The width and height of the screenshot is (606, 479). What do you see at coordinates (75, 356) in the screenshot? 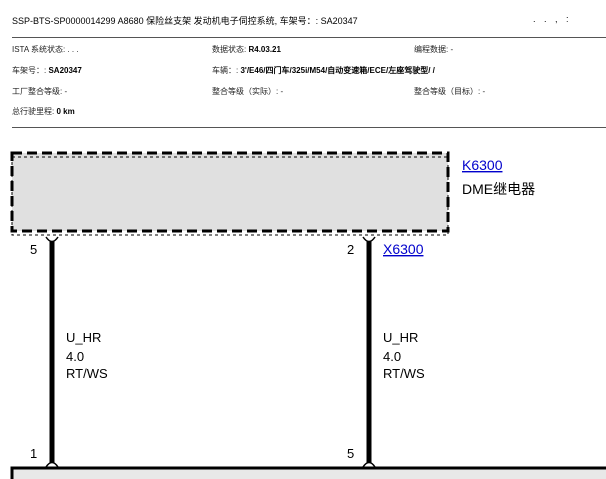
I see `wire-1-gauge: 4.0` at bounding box center [75, 356].